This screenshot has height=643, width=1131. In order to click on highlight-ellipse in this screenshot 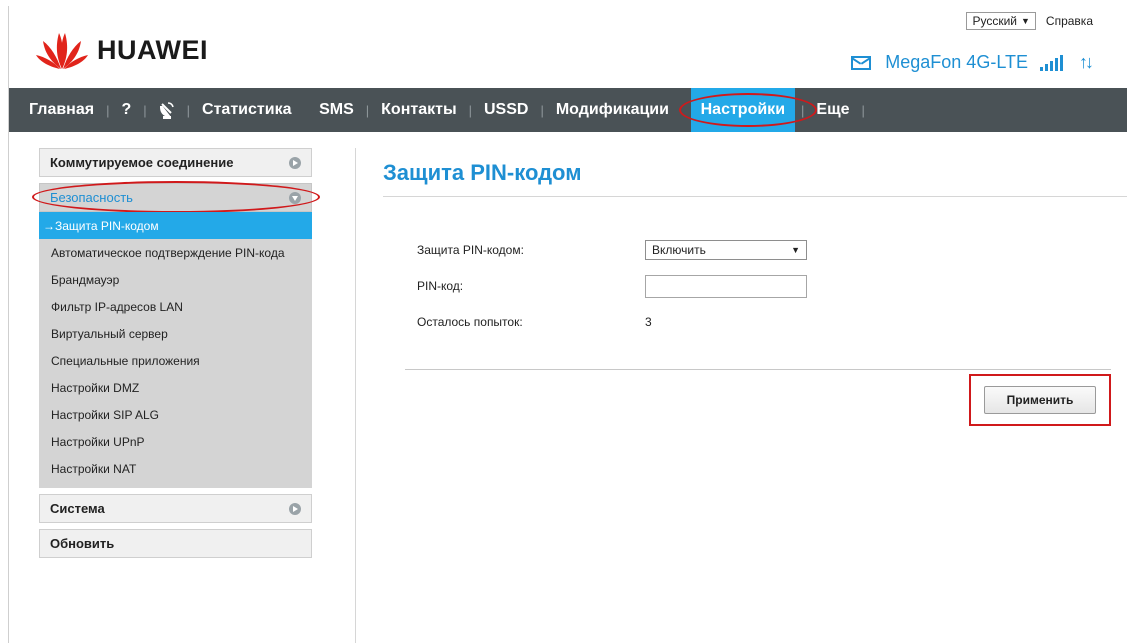, I will do `click(176, 197)`.